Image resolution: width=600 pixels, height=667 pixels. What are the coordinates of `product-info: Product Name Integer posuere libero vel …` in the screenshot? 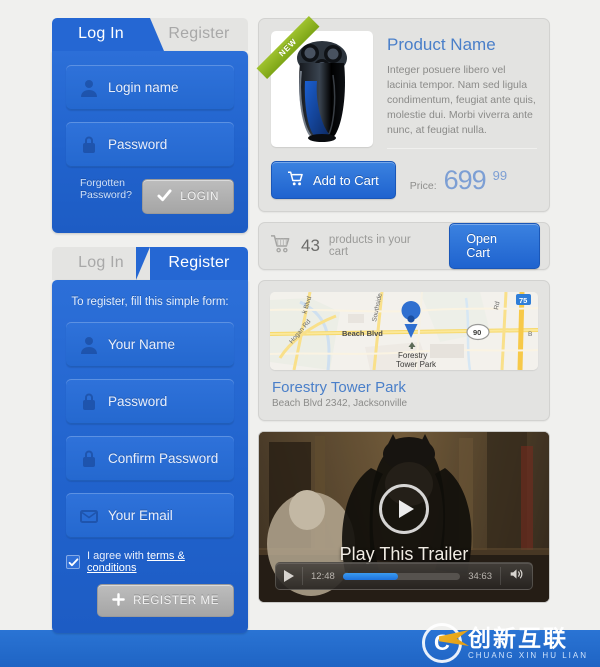 It's located at (462, 90).